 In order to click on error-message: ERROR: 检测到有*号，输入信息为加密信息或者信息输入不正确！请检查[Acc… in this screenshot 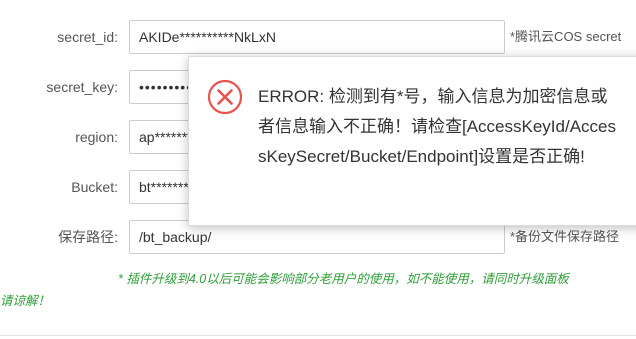, I will do `click(437, 126)`.